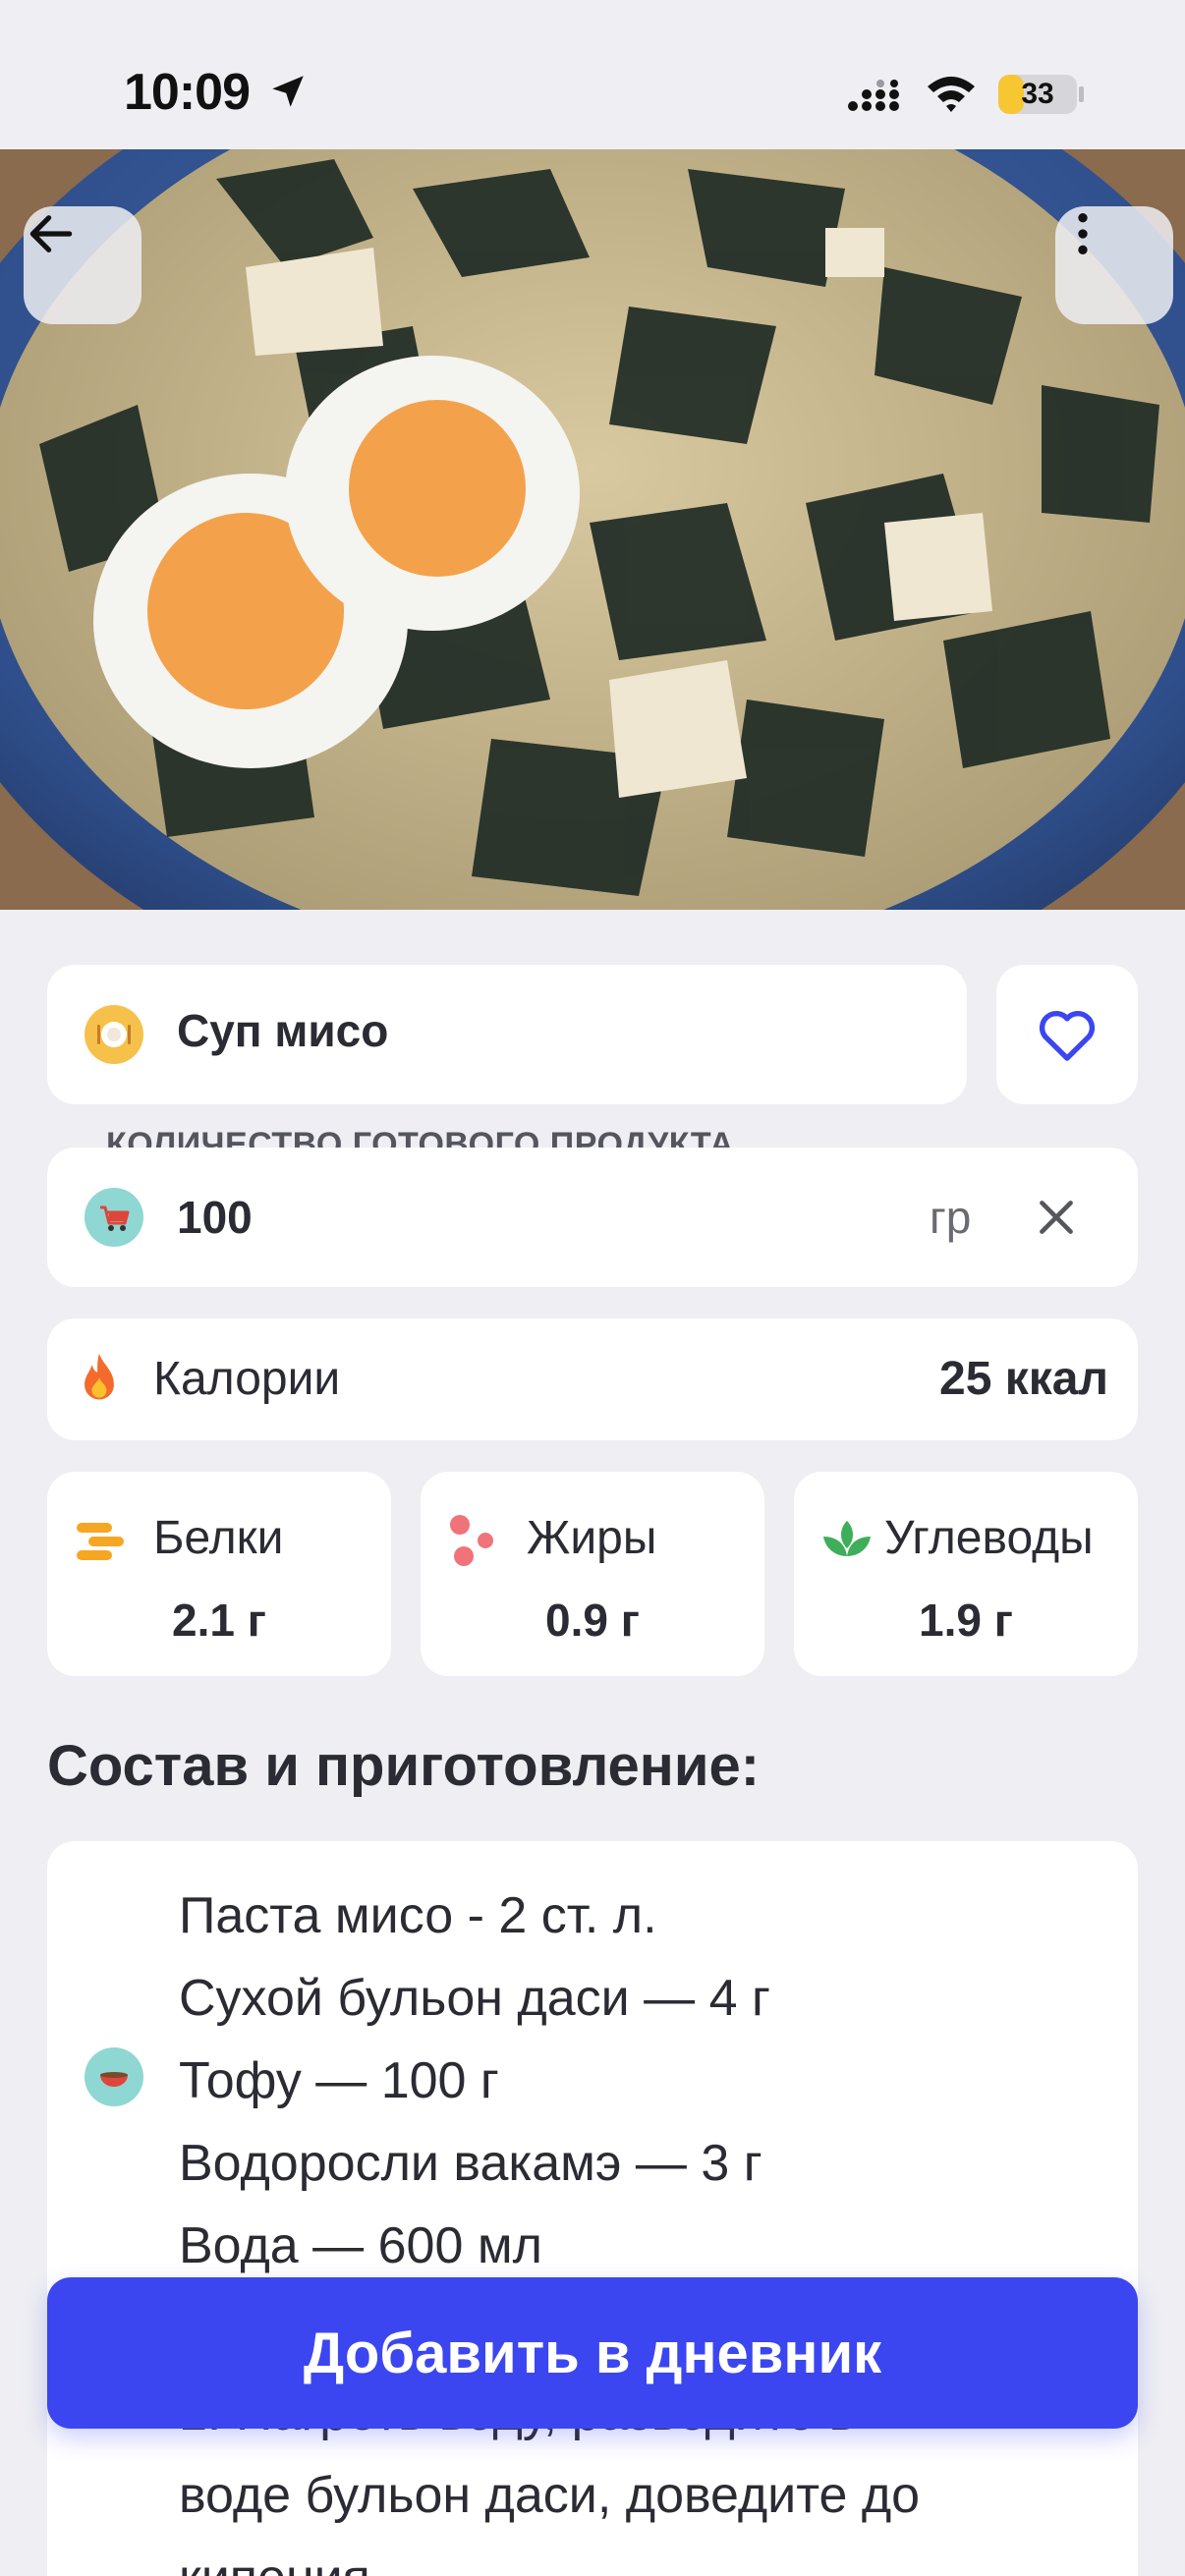 The height and width of the screenshot is (2576, 1185). What do you see at coordinates (989, 1538) in the screenshot?
I see `macro-label: Углеводы` at bounding box center [989, 1538].